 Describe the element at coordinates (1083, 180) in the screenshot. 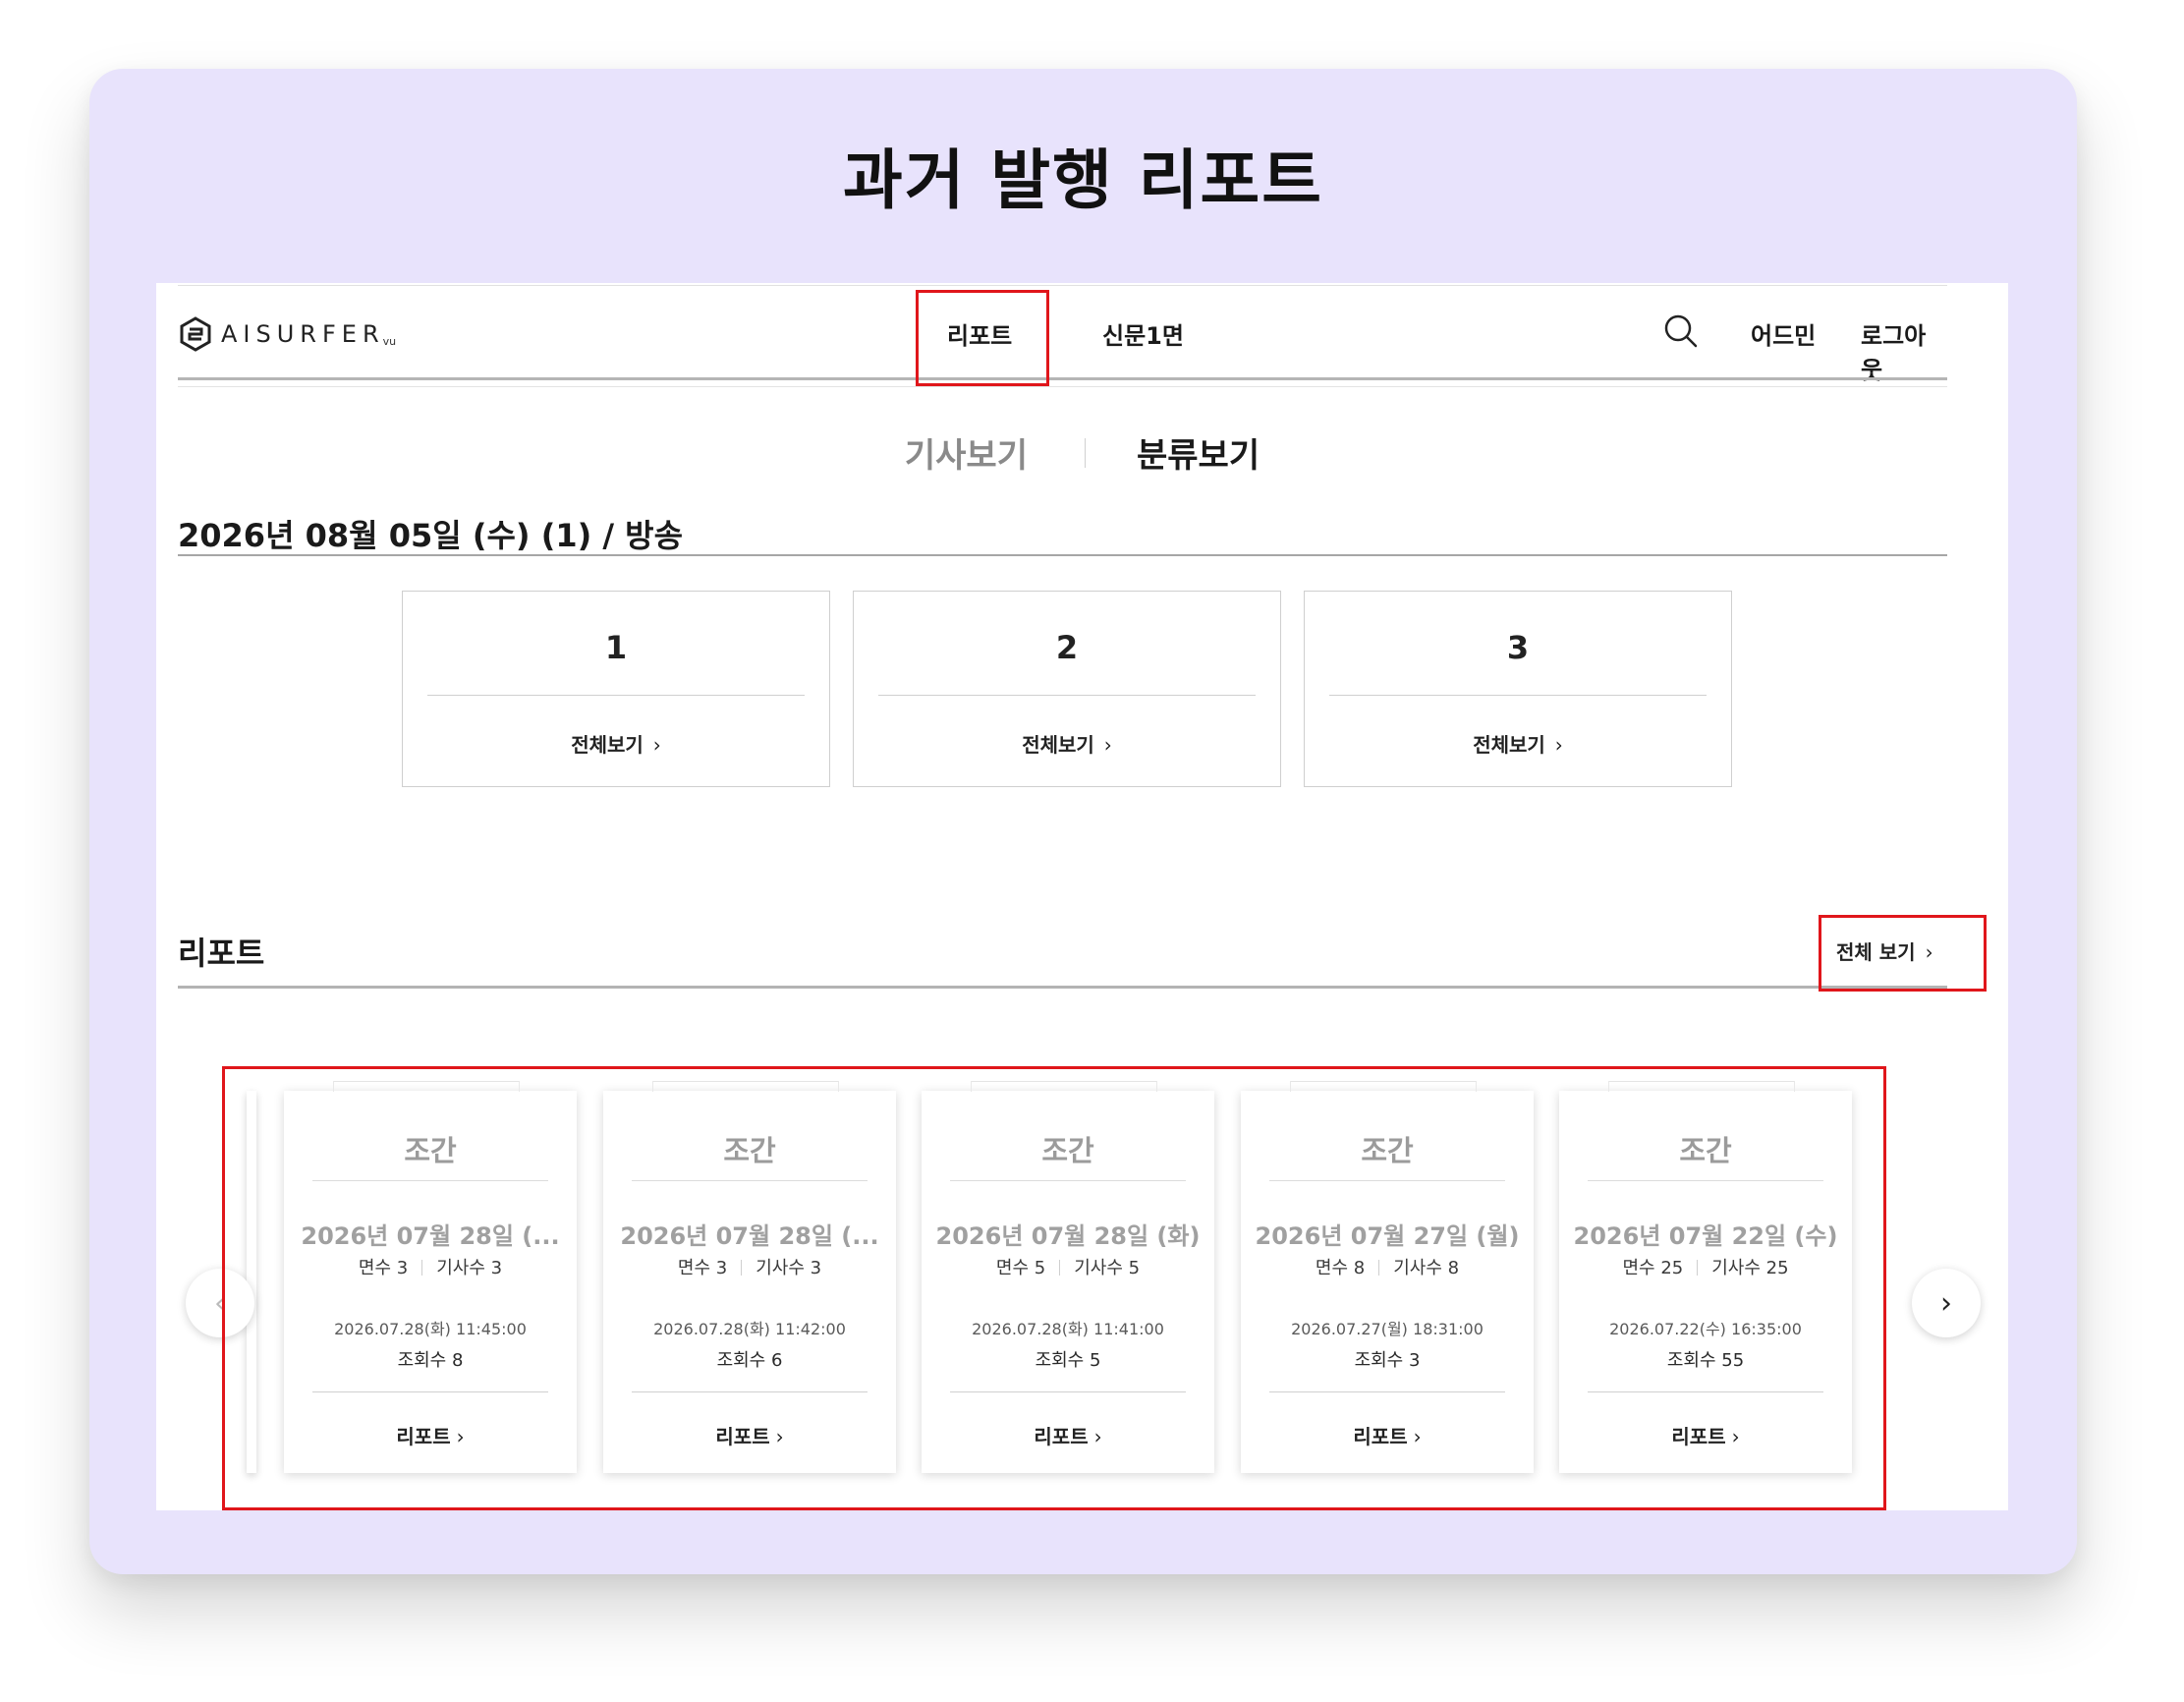

I see `frame-title: 과거 발행 리포트` at that location.